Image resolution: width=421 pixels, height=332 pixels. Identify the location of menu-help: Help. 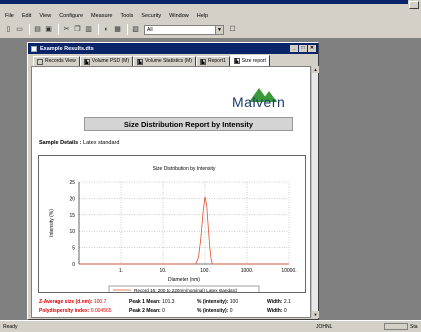
(202, 16).